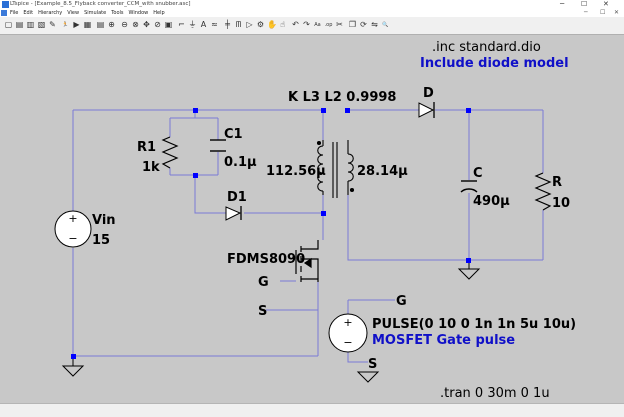  I want to click on redo-icon: ↷, so click(306, 25).